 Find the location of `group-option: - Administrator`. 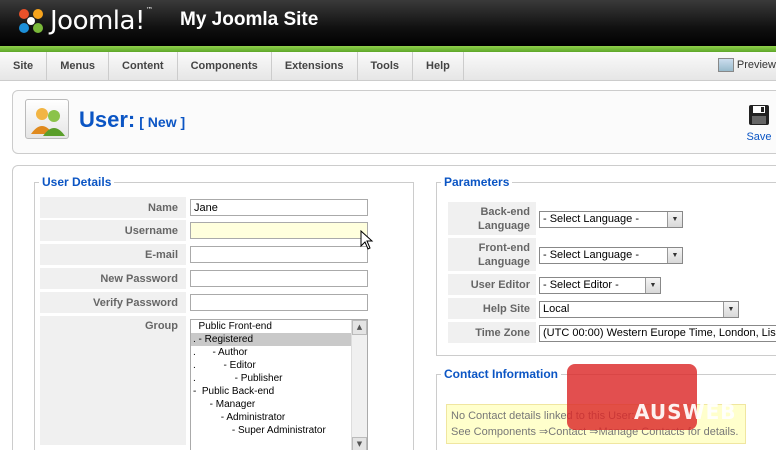

group-option: - Administrator is located at coordinates (271, 417).